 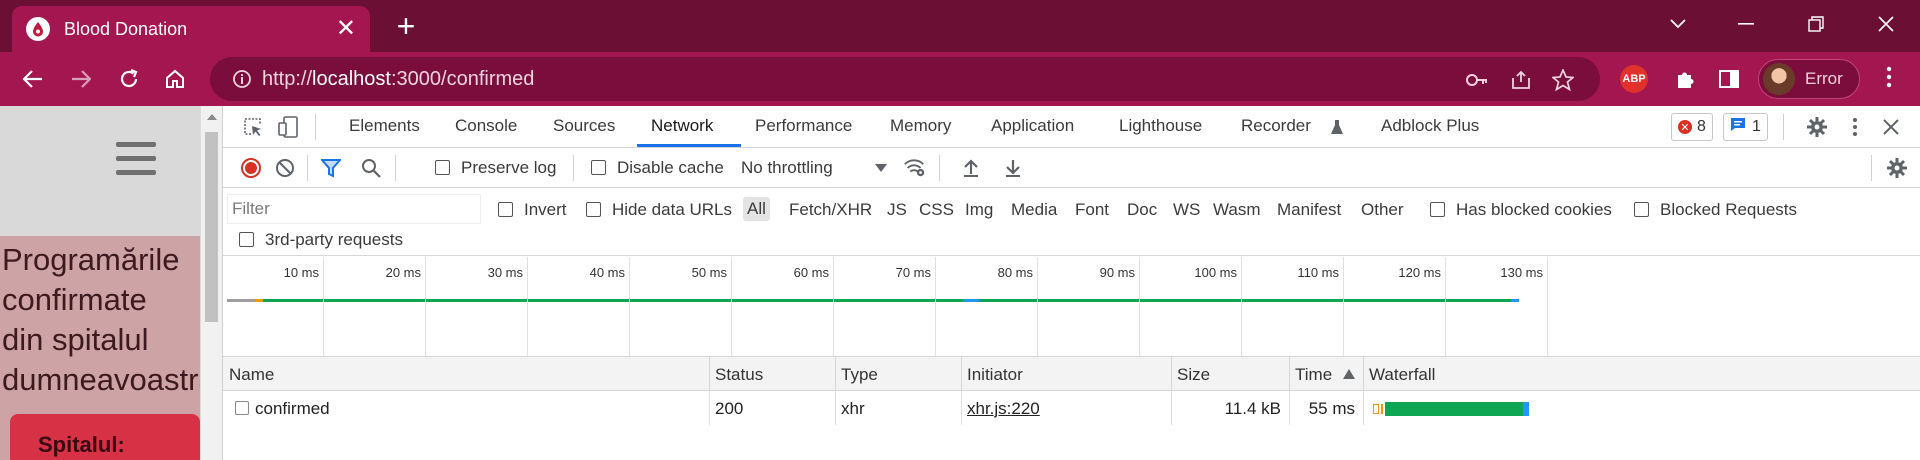 I want to click on device-toolbar-icon, so click(x=289, y=127).